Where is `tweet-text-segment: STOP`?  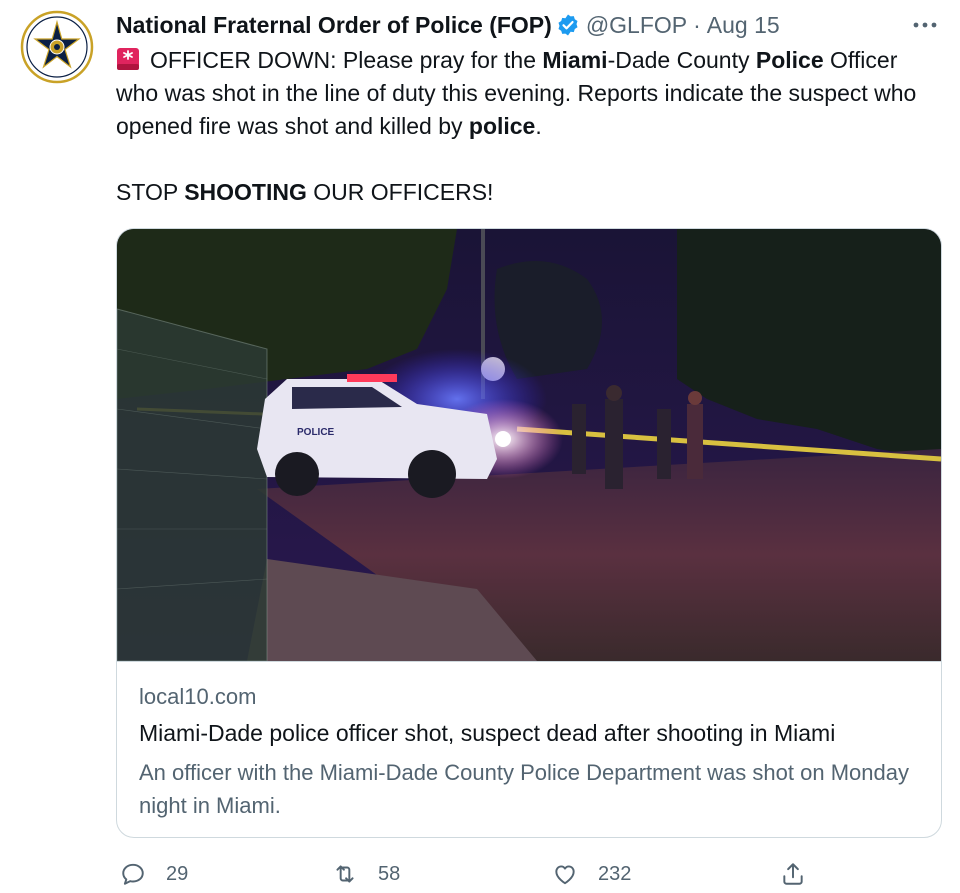 tweet-text-segment: STOP is located at coordinates (150, 192).